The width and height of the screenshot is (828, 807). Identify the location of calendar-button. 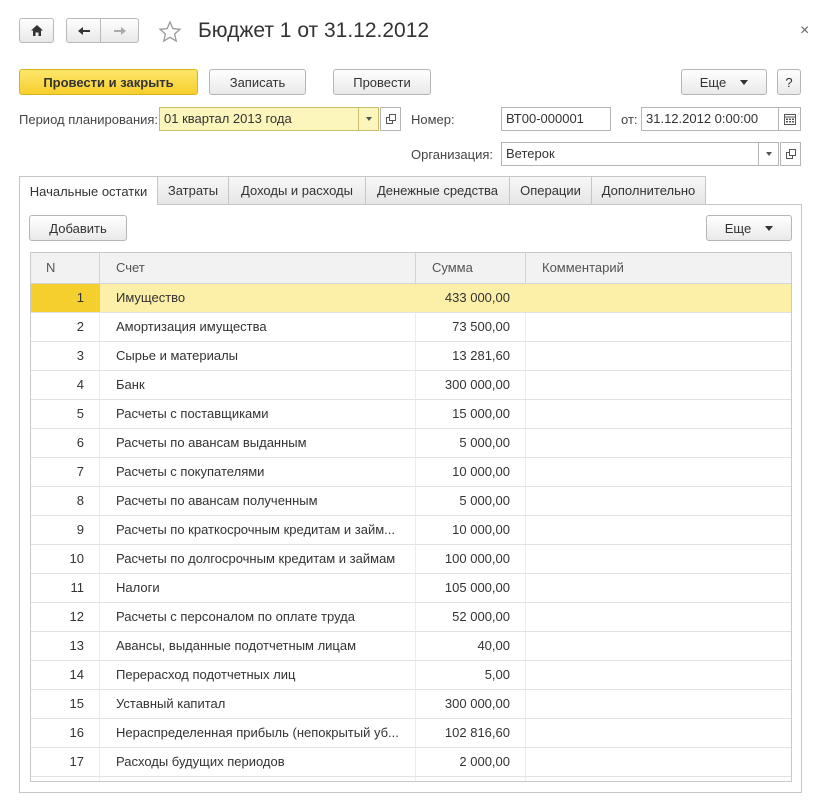
(789, 119).